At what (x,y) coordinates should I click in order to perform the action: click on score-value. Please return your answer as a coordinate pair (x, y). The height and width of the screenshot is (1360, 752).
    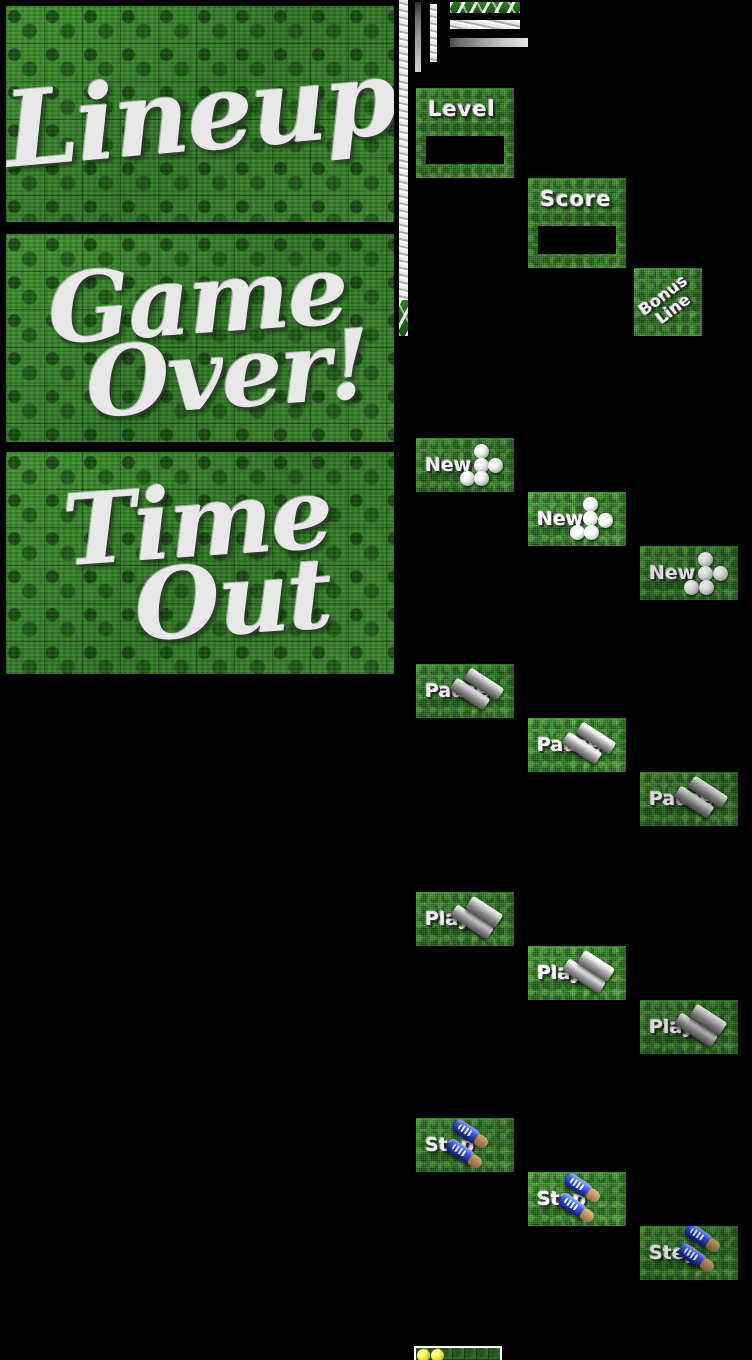
    Looking at the image, I should click on (577, 240).